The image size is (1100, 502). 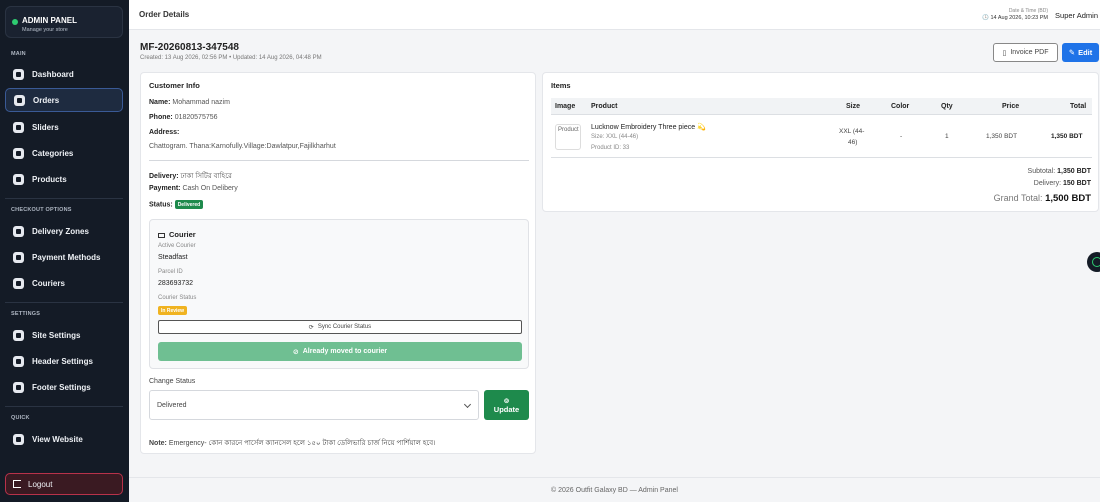 What do you see at coordinates (56, 335) in the screenshot?
I see `sidebar-item-label: Site Settings` at bounding box center [56, 335].